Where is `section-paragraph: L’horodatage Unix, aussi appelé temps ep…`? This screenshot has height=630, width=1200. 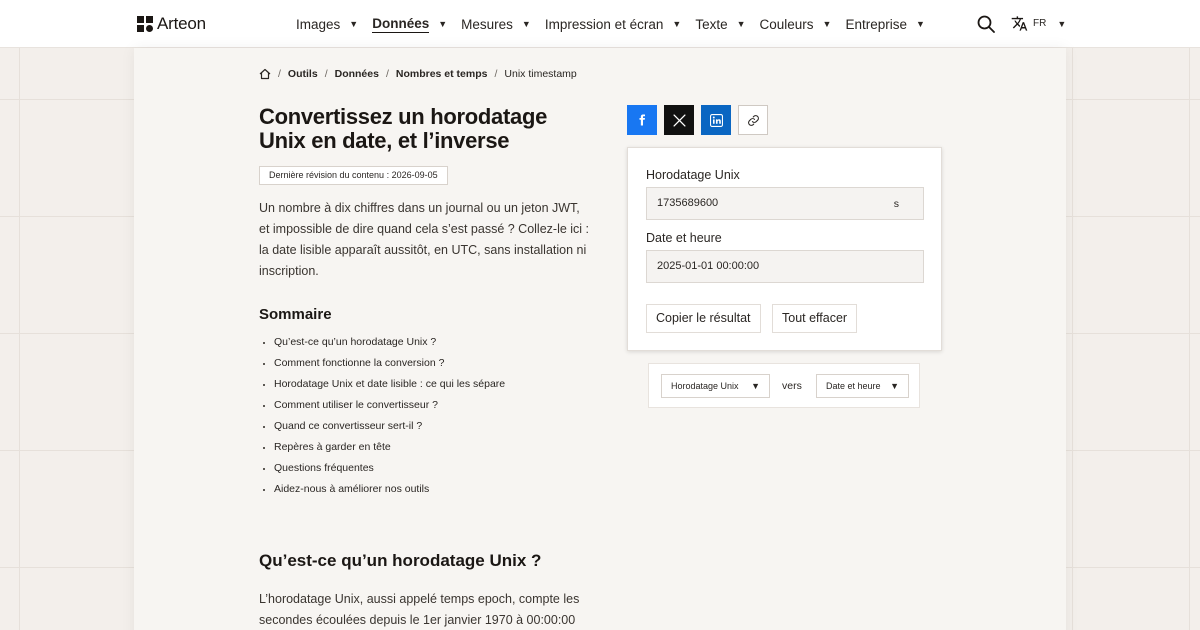 section-paragraph: L’horodatage Unix, aussi appelé temps ep… is located at coordinates (419, 609).